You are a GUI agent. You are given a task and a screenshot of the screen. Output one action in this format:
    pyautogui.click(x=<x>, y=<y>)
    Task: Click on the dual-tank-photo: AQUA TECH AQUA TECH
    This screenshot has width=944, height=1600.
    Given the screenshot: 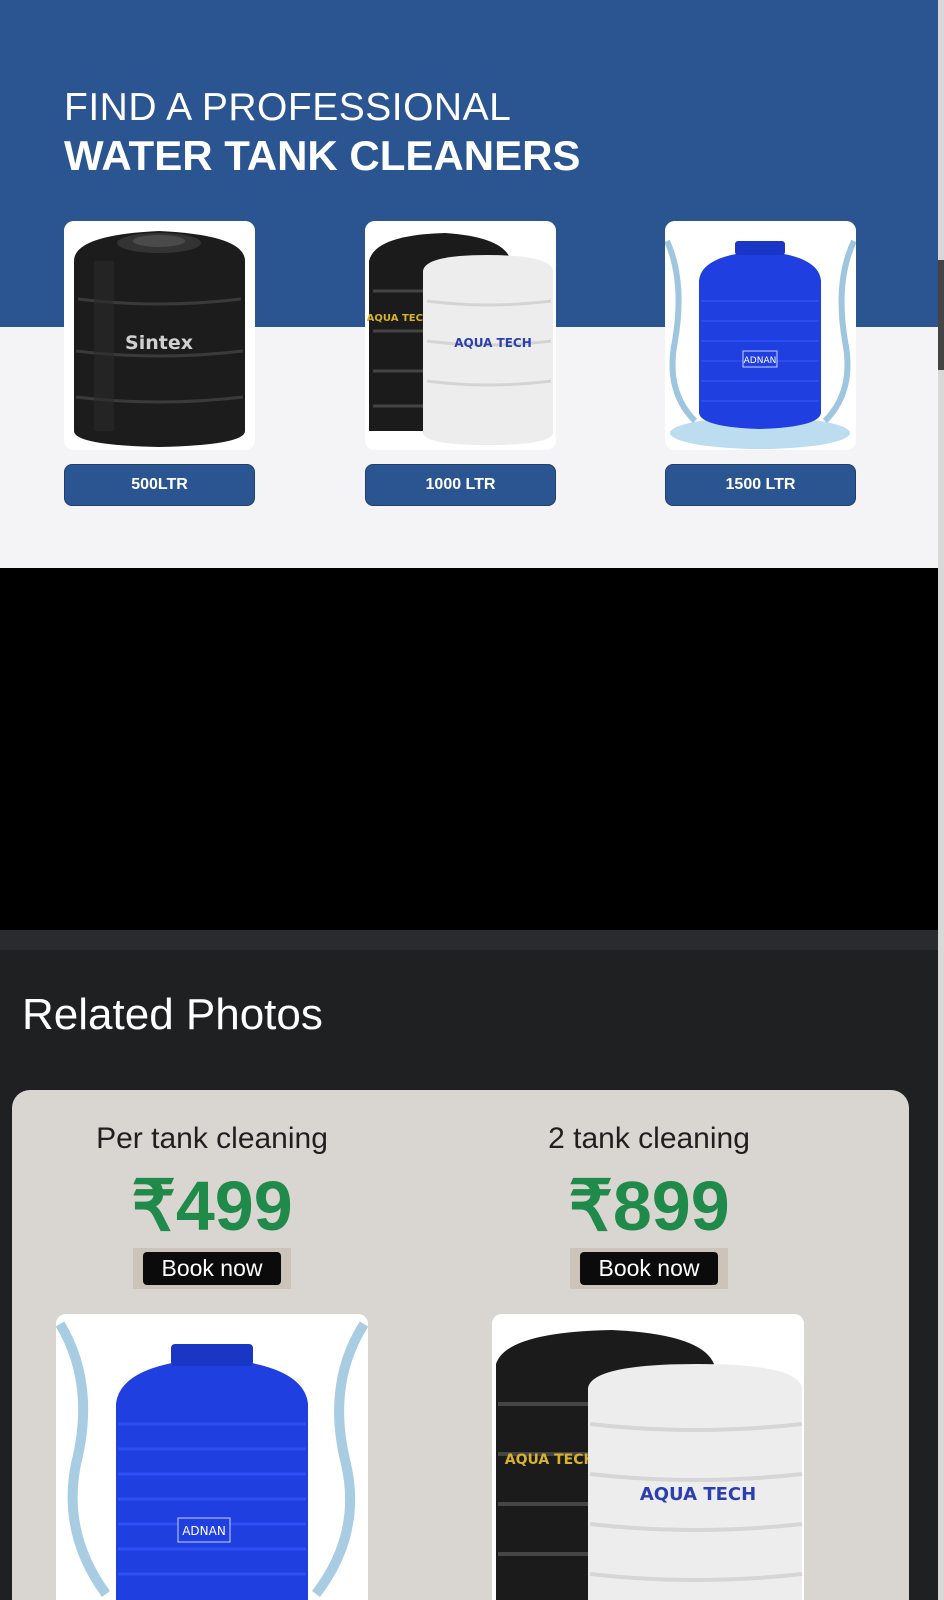 What is the action you would take?
    pyautogui.click(x=648, y=1457)
    